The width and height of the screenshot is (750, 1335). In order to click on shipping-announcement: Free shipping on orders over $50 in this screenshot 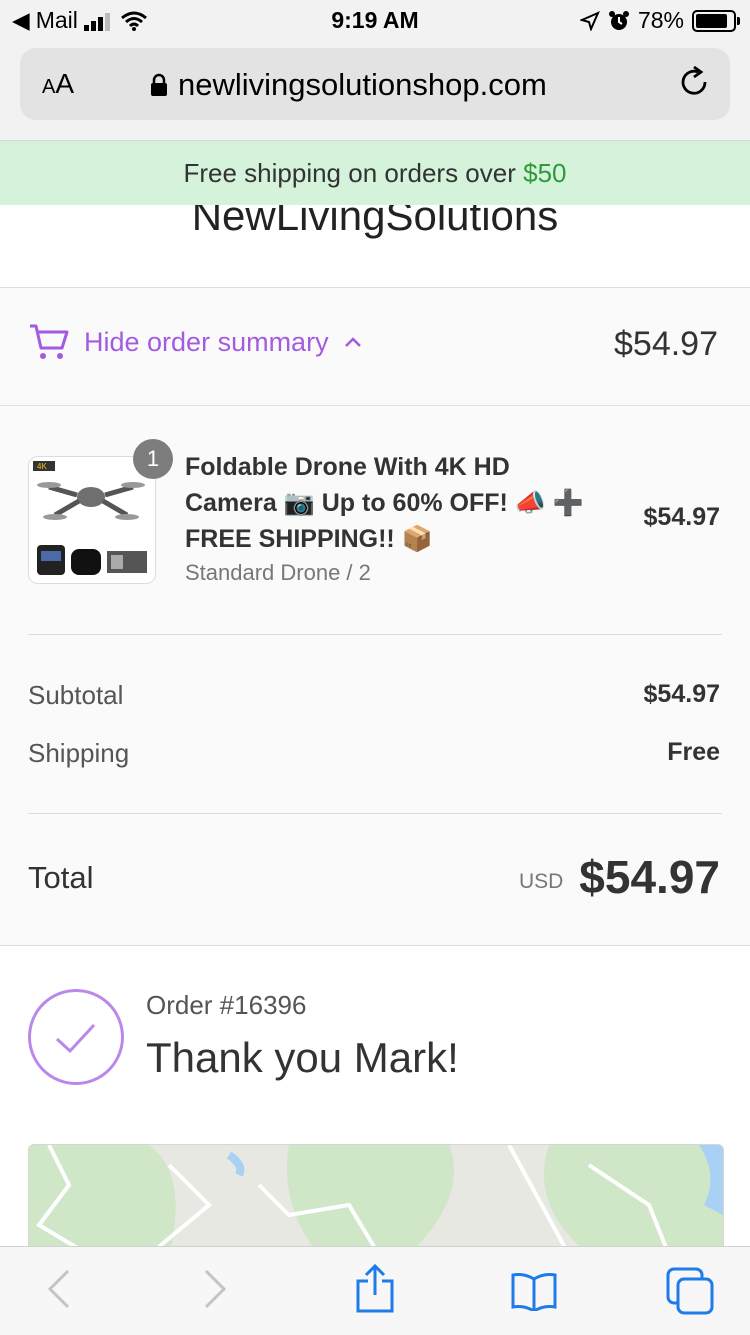, I will do `click(375, 173)`.